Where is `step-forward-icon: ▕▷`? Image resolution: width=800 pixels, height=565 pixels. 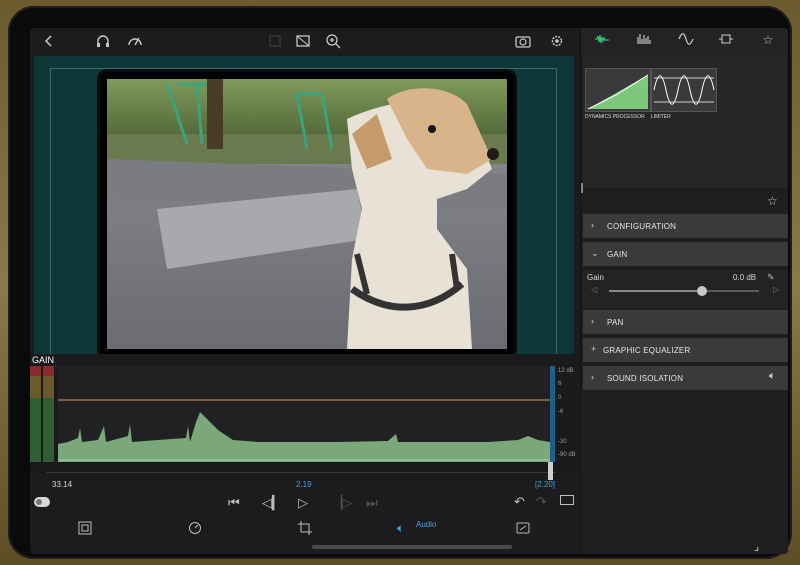 step-forward-icon: ▕▷ is located at coordinates (342, 502).